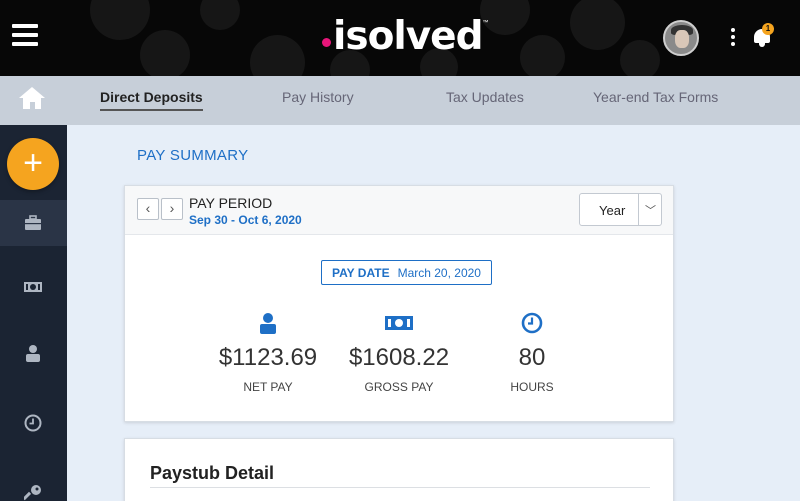  I want to click on sidebar-item-clock, so click(33, 423).